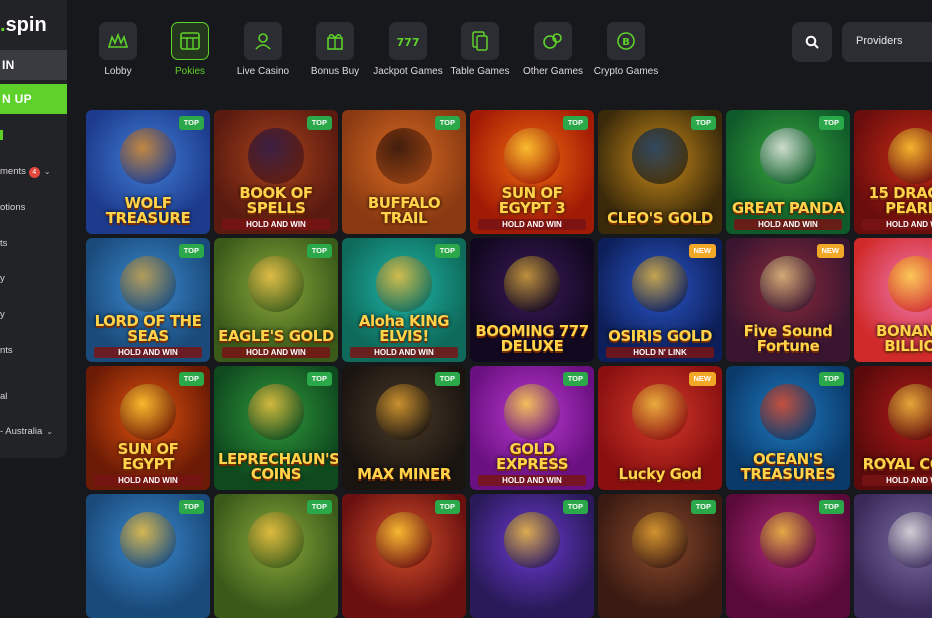 This screenshot has height=618, width=932. What do you see at coordinates (904, 338) in the screenshot?
I see `game-title: BONANZA BILLION` at bounding box center [904, 338].